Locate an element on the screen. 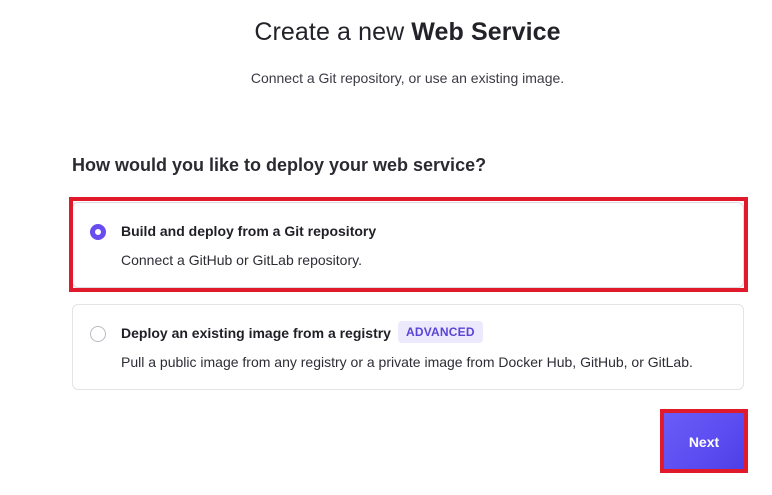 The width and height of the screenshot is (772, 495). page-title: Create a new Web Service is located at coordinates (386, 32).